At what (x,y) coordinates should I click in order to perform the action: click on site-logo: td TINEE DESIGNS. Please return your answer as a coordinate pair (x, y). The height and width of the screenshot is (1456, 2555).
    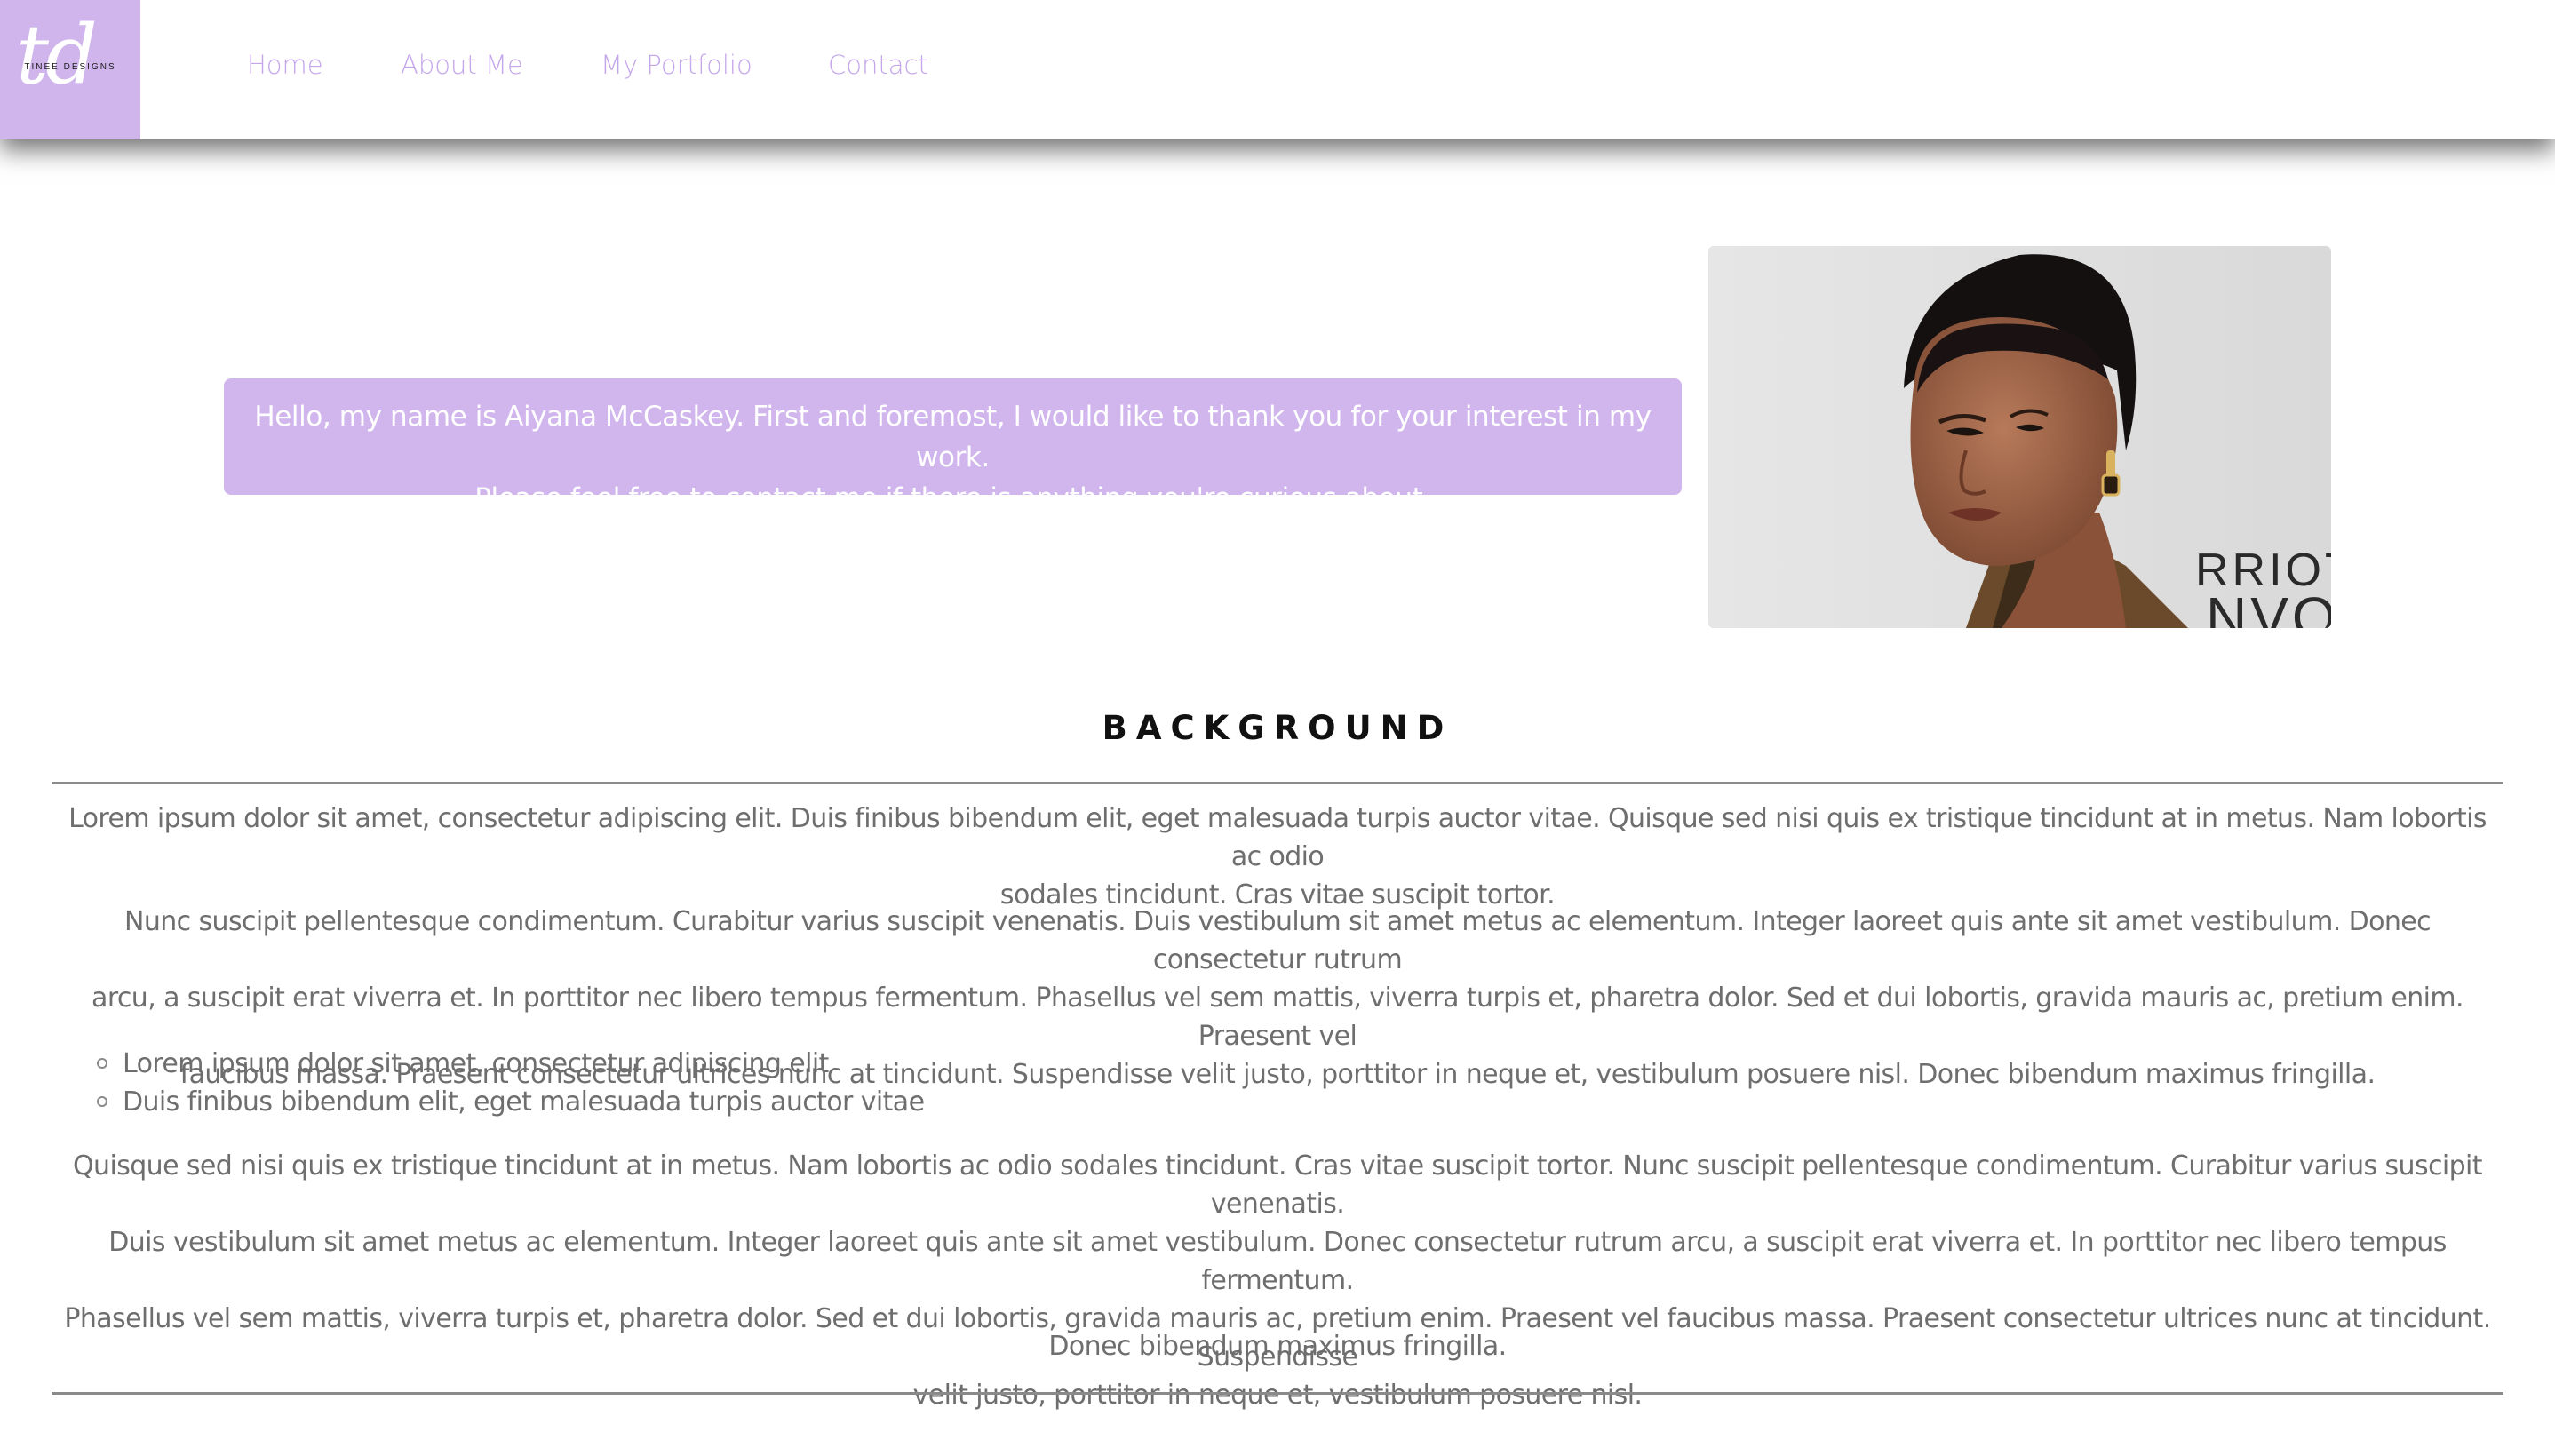
    Looking at the image, I should click on (70, 69).